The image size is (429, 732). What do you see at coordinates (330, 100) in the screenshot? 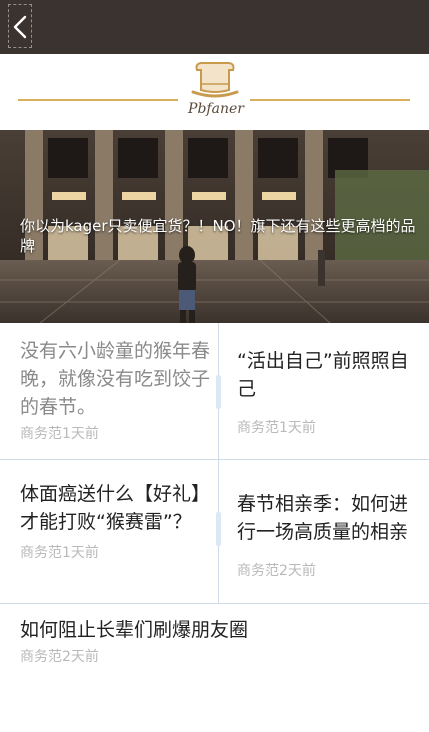
I see `logo-divider-right` at bounding box center [330, 100].